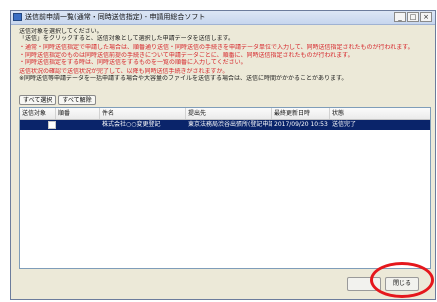  Describe the element at coordinates (344, 124) in the screenshot. I see `row-status: 送信完了` at that location.